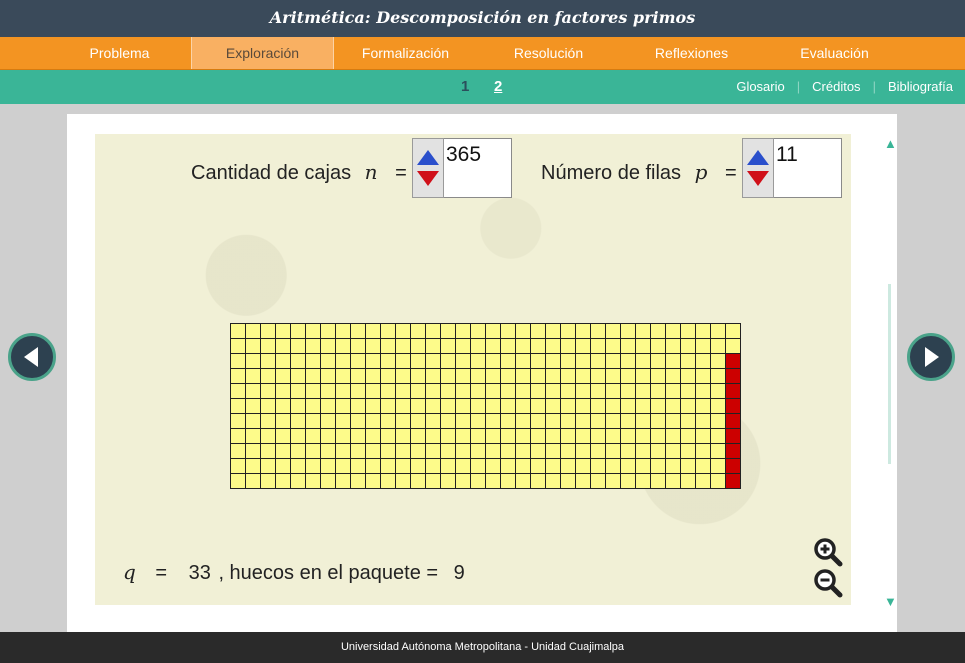 The image size is (965, 663). I want to click on arrow-left-icon, so click(31, 357).